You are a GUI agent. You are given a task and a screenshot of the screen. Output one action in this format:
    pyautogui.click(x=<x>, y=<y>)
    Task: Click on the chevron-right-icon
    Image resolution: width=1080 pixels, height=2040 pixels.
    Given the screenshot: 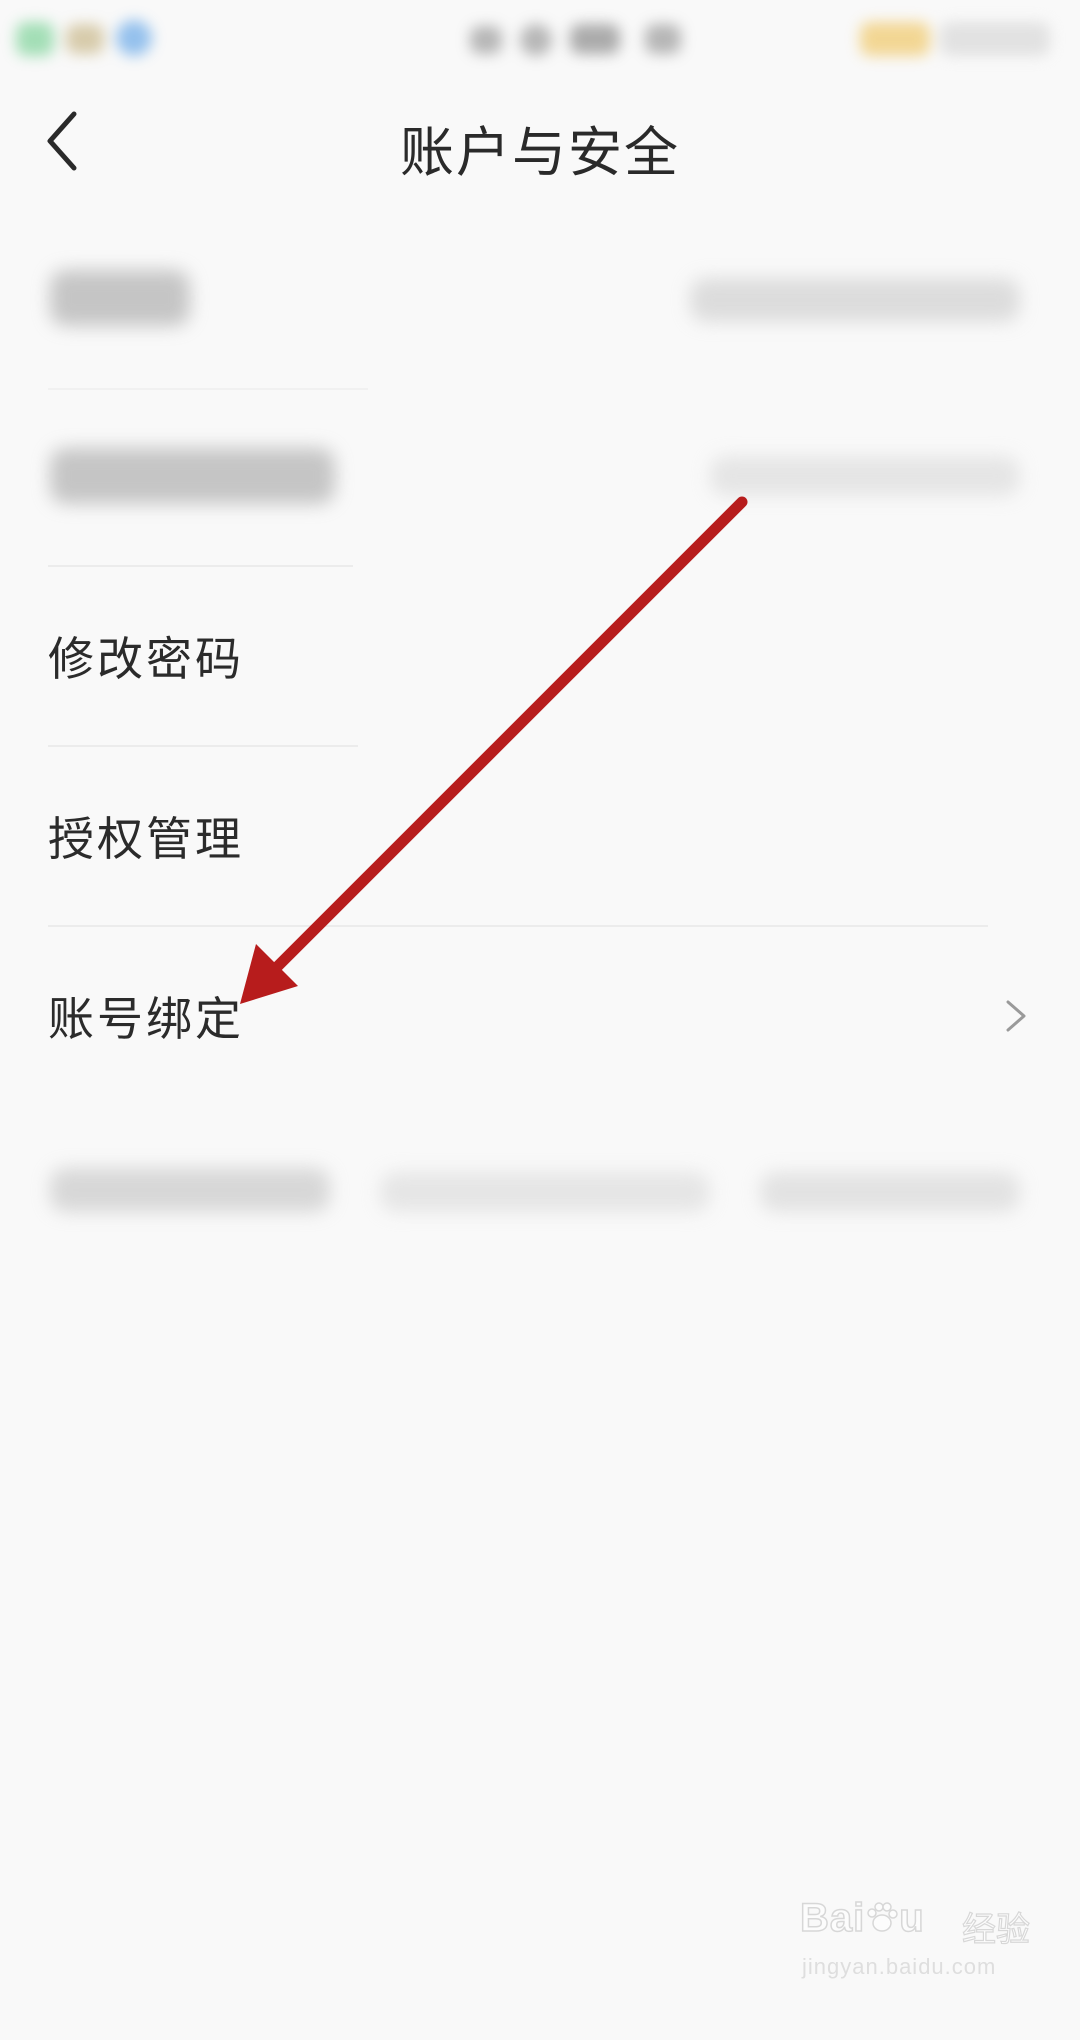 What is the action you would take?
    pyautogui.click(x=1016, y=1016)
    